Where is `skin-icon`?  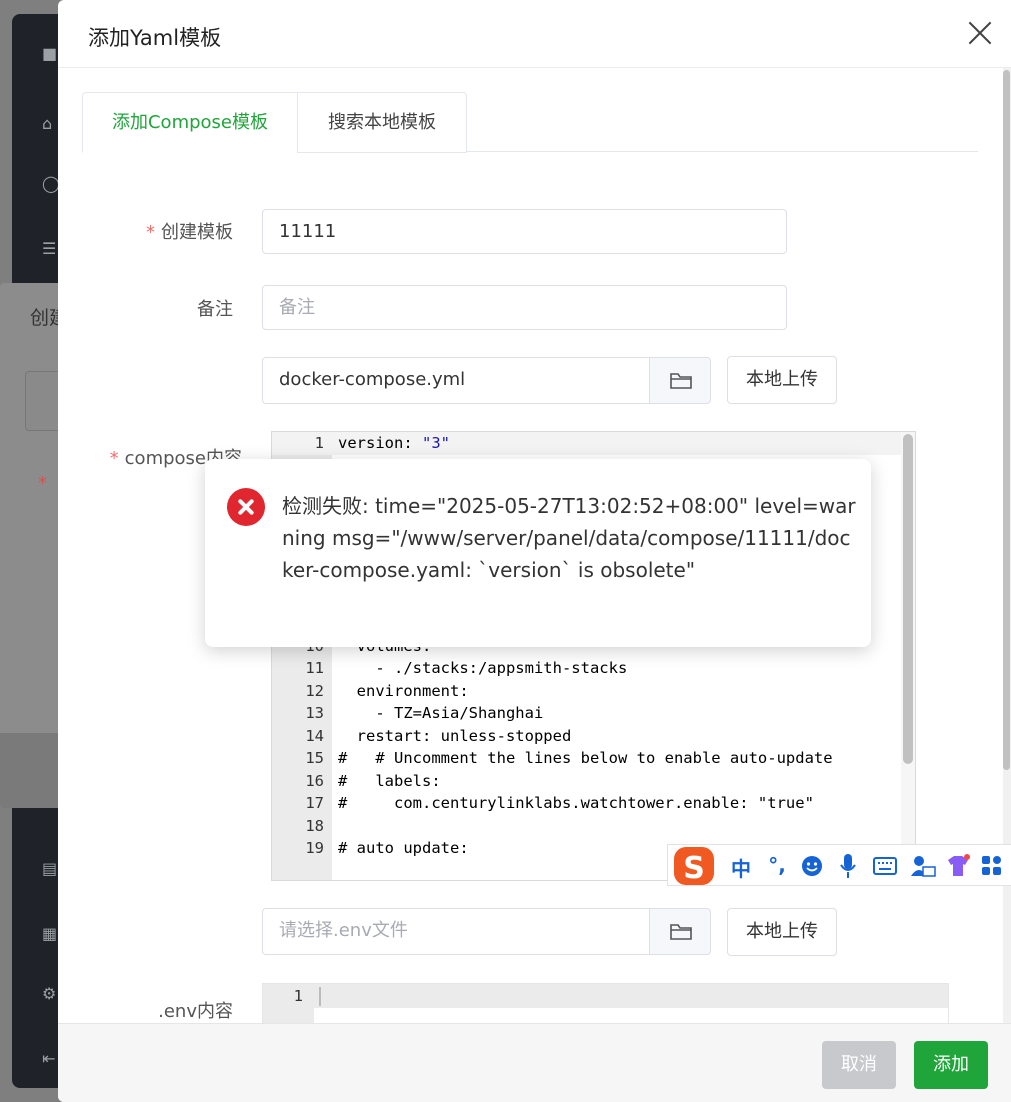 skin-icon is located at coordinates (958, 866).